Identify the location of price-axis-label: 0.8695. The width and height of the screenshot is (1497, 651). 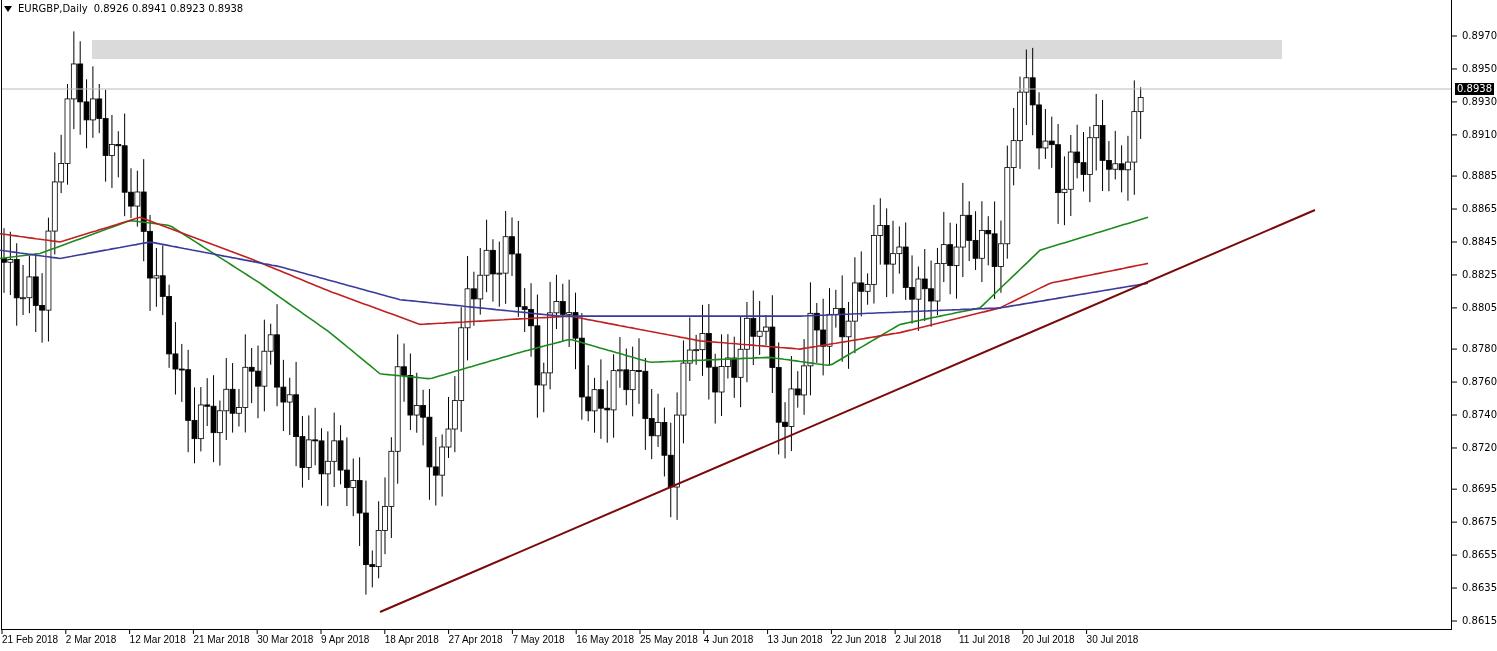
(1479, 489).